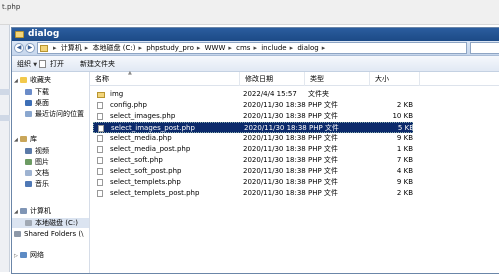 Image resolution: width=499 pixels, height=274 pixels. What do you see at coordinates (44, 34) in the screenshot?
I see `window-title: dialog` at bounding box center [44, 34].